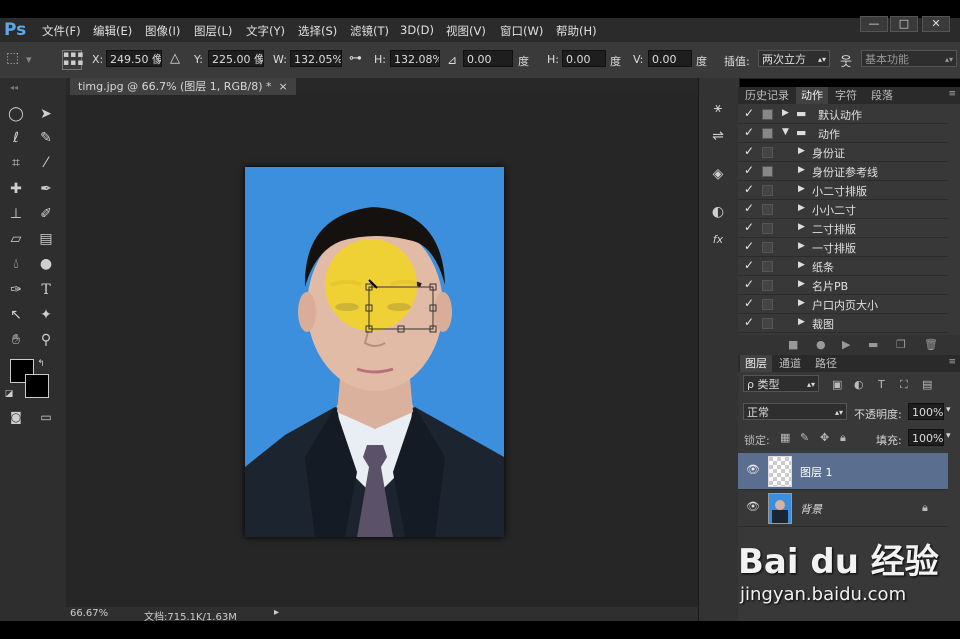 Image resolution: width=960 pixels, height=639 pixels. What do you see at coordinates (816, 472) in the screenshot?
I see `layer-name: 图层 1` at bounding box center [816, 472].